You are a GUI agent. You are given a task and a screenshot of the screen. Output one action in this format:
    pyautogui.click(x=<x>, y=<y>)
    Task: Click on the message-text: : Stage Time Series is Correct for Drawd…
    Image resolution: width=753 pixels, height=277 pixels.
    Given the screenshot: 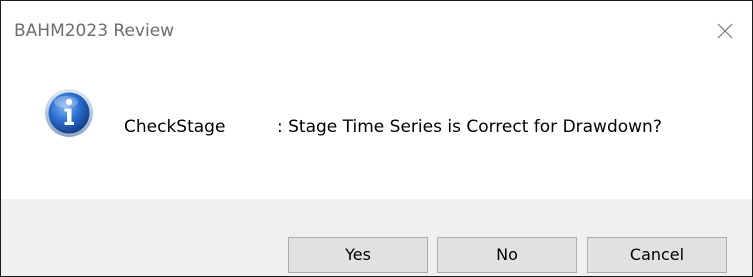 What is the action you would take?
    pyautogui.click(x=469, y=127)
    